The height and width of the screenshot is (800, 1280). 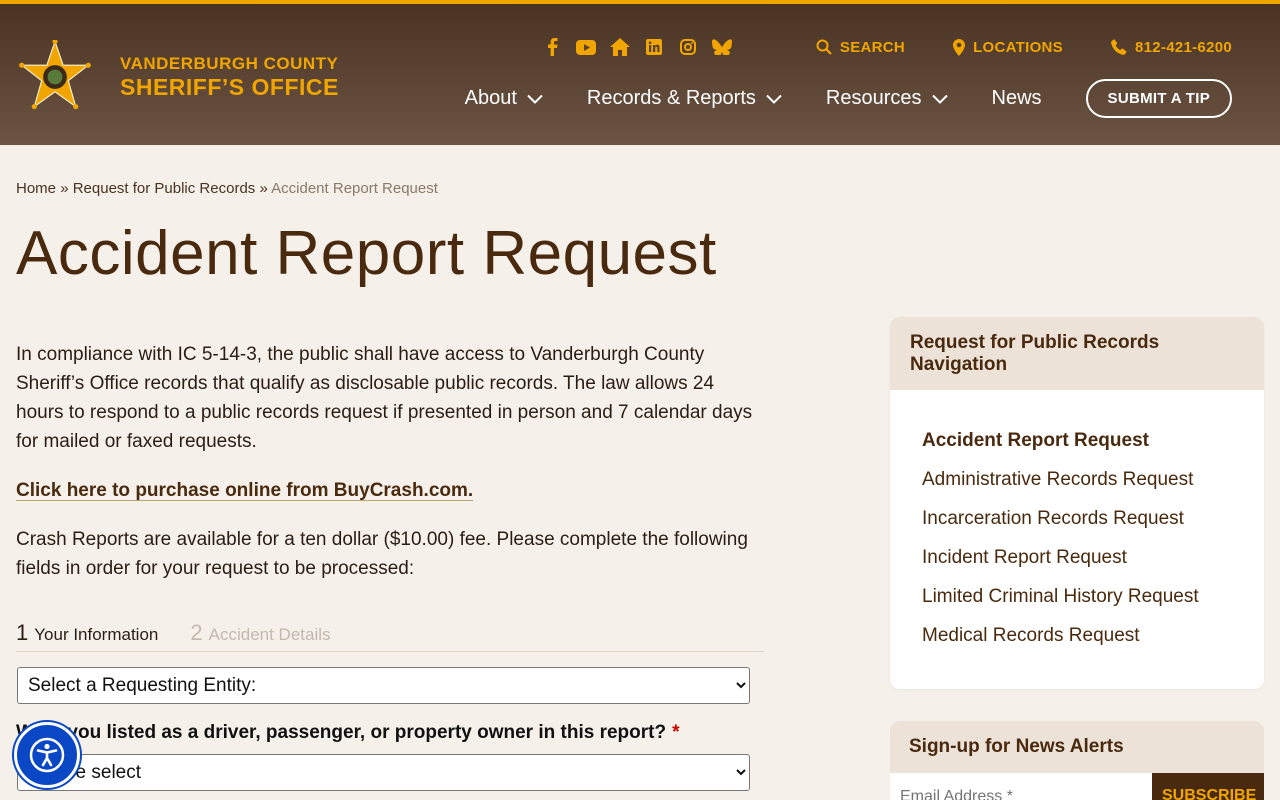 I want to click on search-link: SEARCH, so click(x=860, y=47).